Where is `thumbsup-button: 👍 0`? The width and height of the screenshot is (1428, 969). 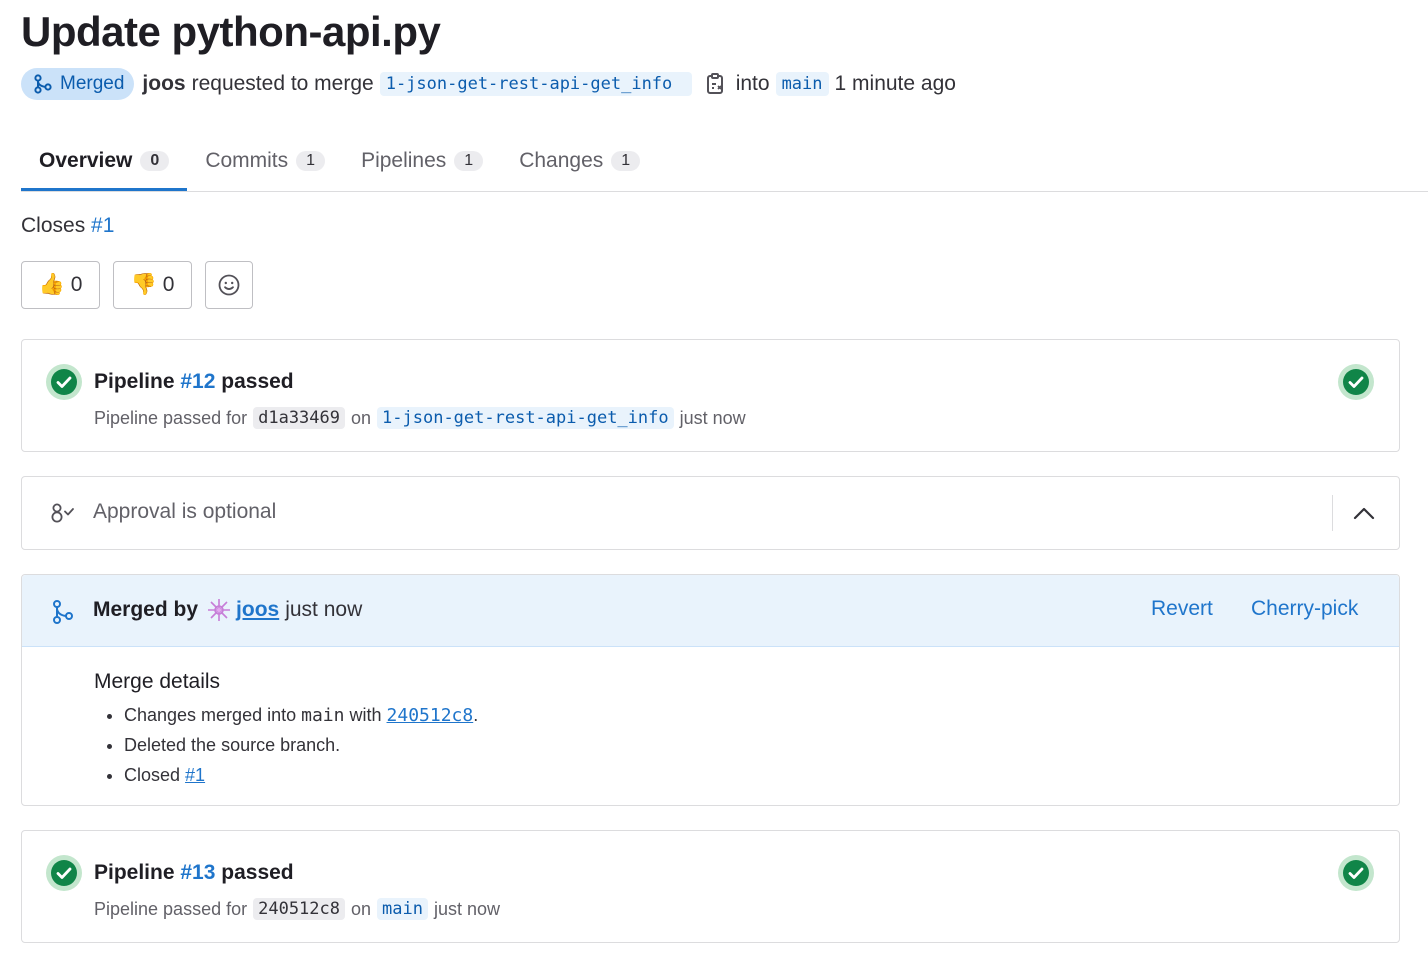
thumbsup-button: 👍 0 is located at coordinates (60, 285).